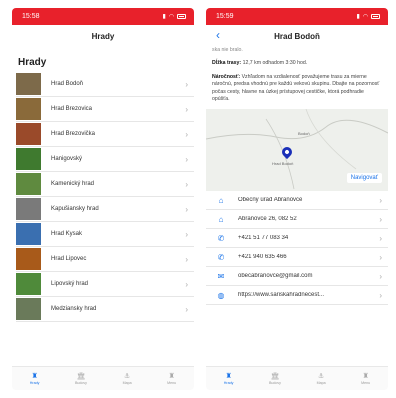  I want to click on contact-info-item: ⌂ Obecný úrad Abranovce ›, so click(297, 201).